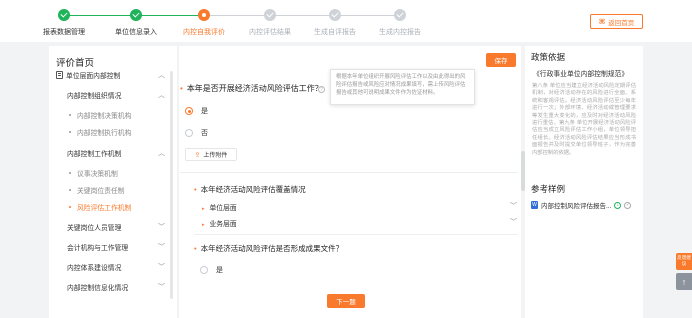 Image resolution: width=692 pixels, height=318 pixels. I want to click on step-label: 生成自评报告, so click(335, 32).